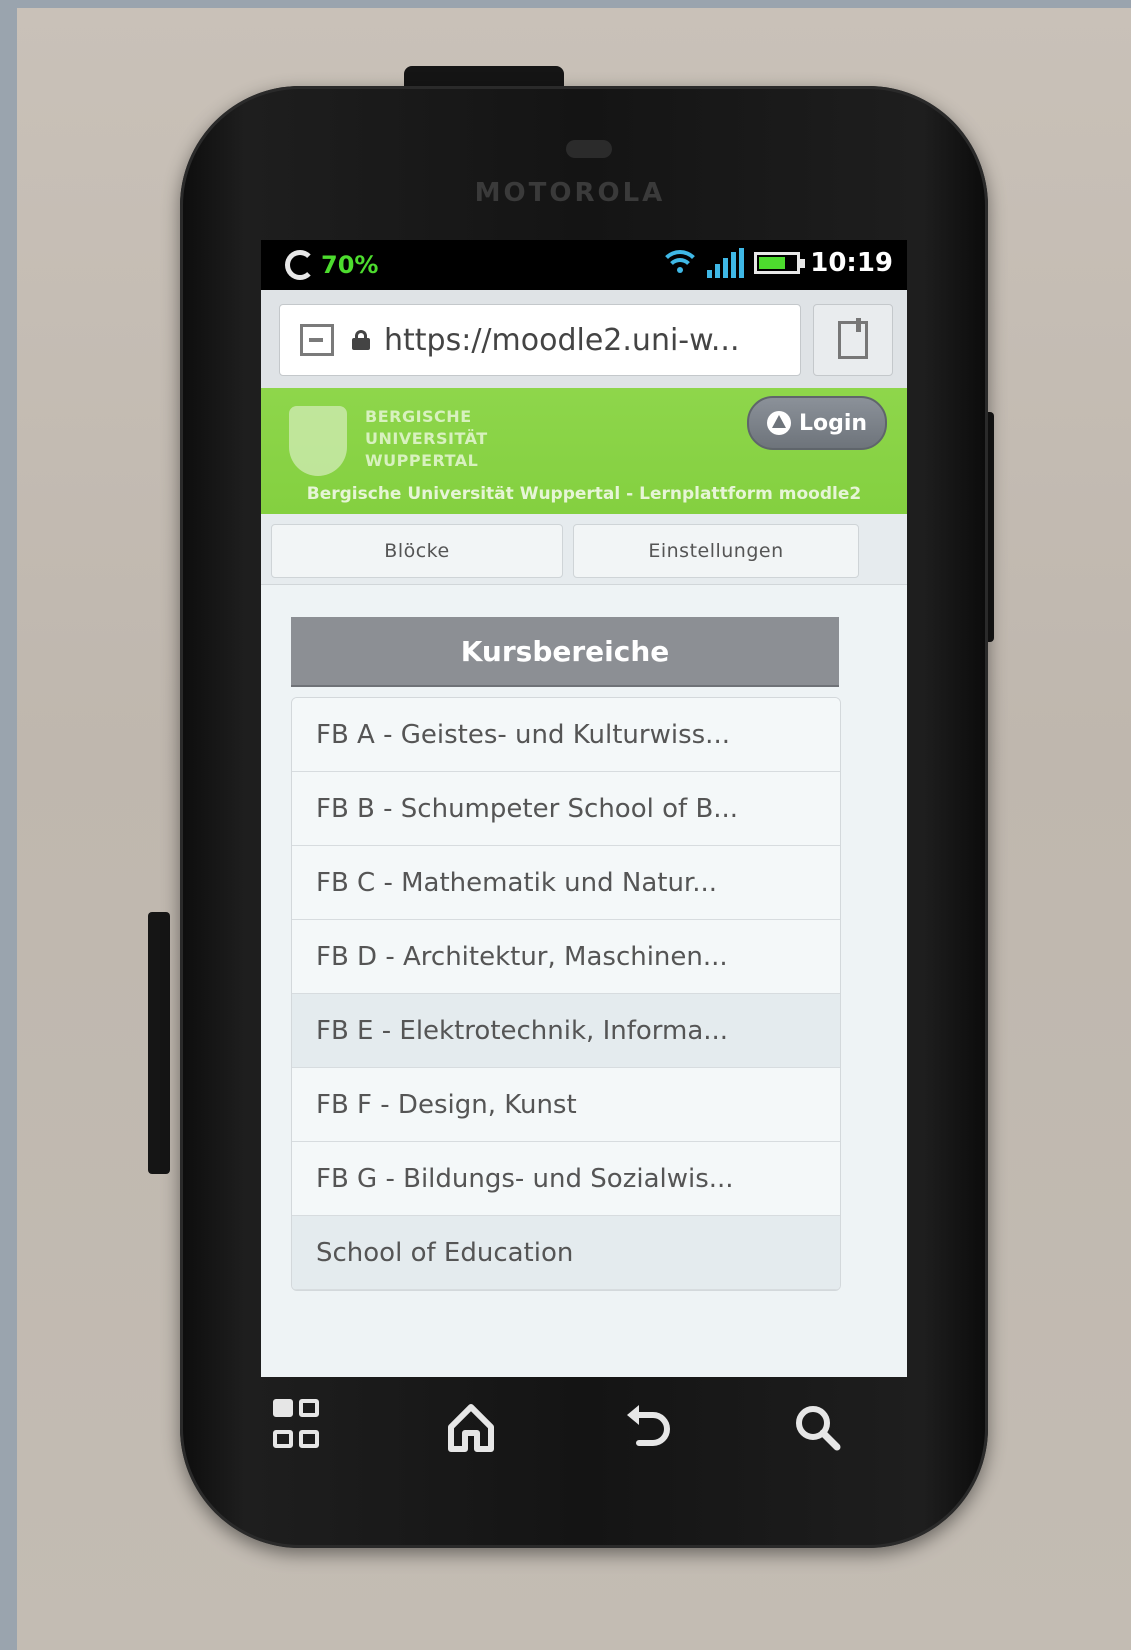  What do you see at coordinates (772, 263) in the screenshot?
I see `battery-fill` at bounding box center [772, 263].